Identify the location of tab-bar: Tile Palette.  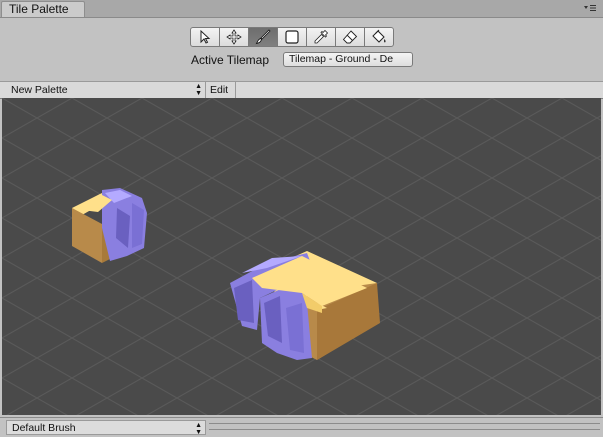
(301, 9).